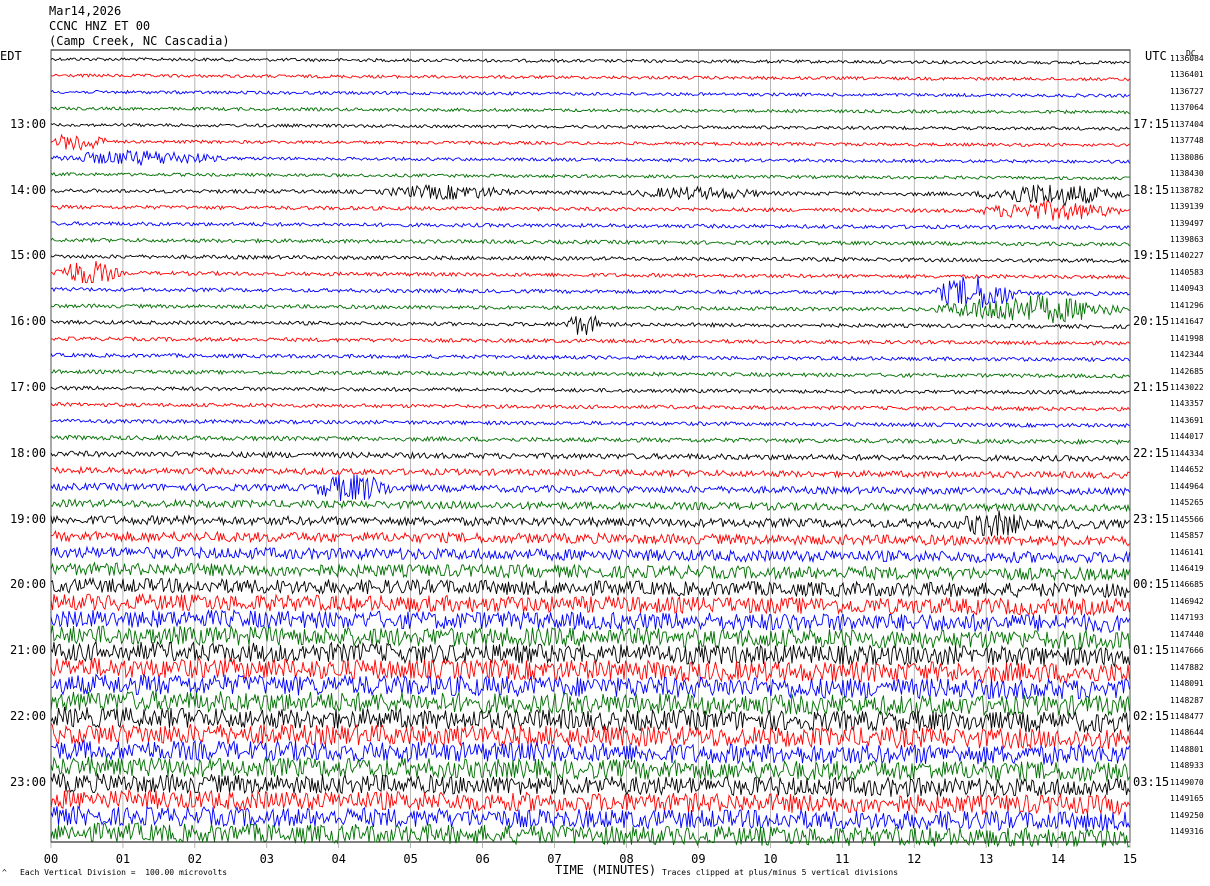  I want to click on y-tick-label-utc: 03:15, so click(1151, 781).